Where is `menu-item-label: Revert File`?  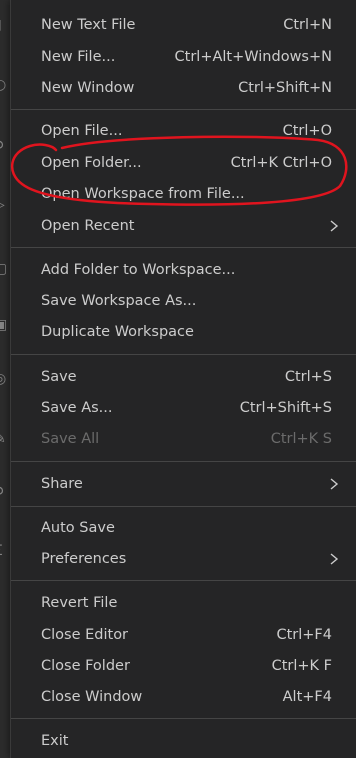 menu-item-label: Revert File is located at coordinates (79, 603).